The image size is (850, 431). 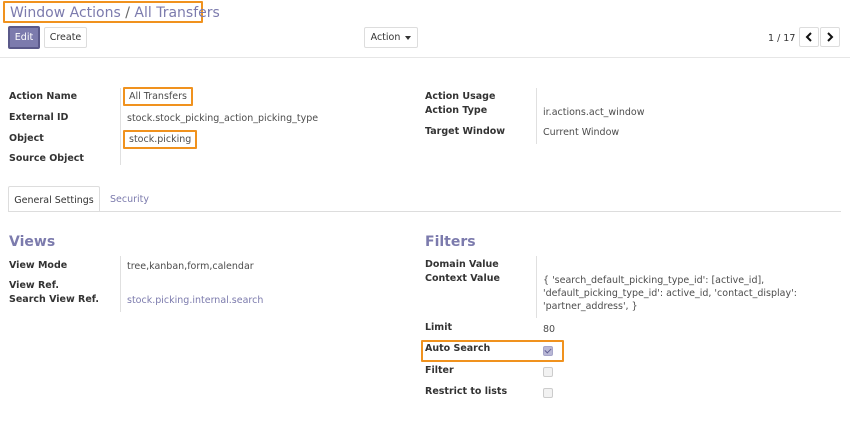 What do you see at coordinates (548, 372) in the screenshot?
I see `filter-checkbox` at bounding box center [548, 372].